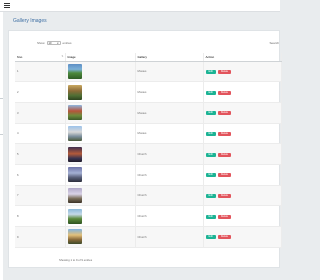 The image size is (320, 280). What do you see at coordinates (40, 92) in the screenshot?
I see `cell-sno: 2` at bounding box center [40, 92].